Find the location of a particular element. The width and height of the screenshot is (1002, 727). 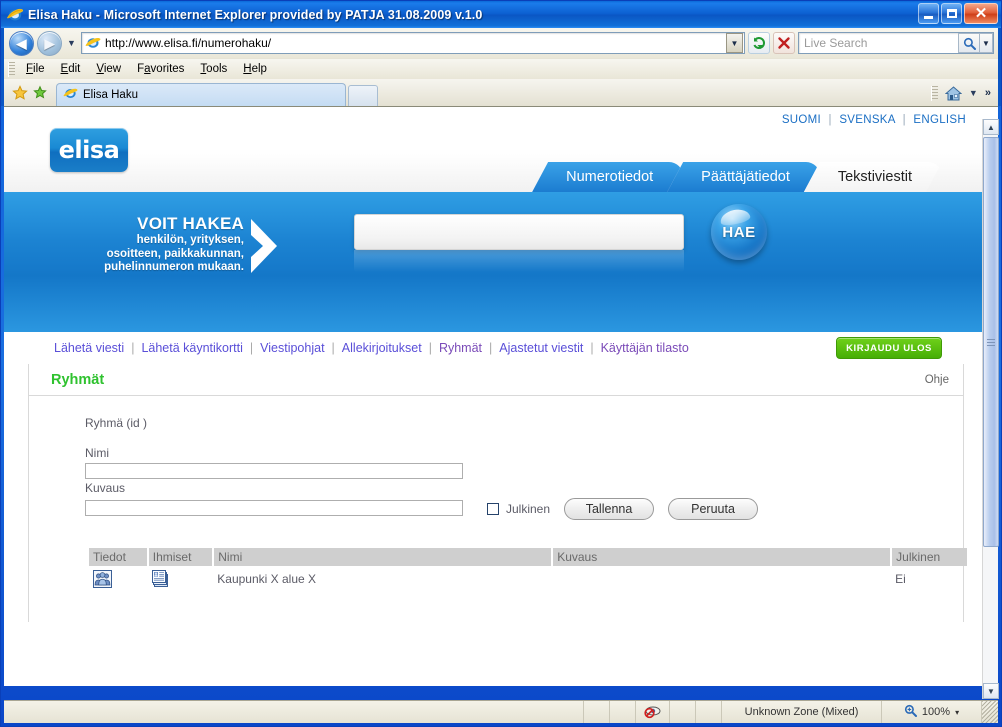

nav-link-ajastetut-viestit: Ajastetut viestit is located at coordinates (541, 348).